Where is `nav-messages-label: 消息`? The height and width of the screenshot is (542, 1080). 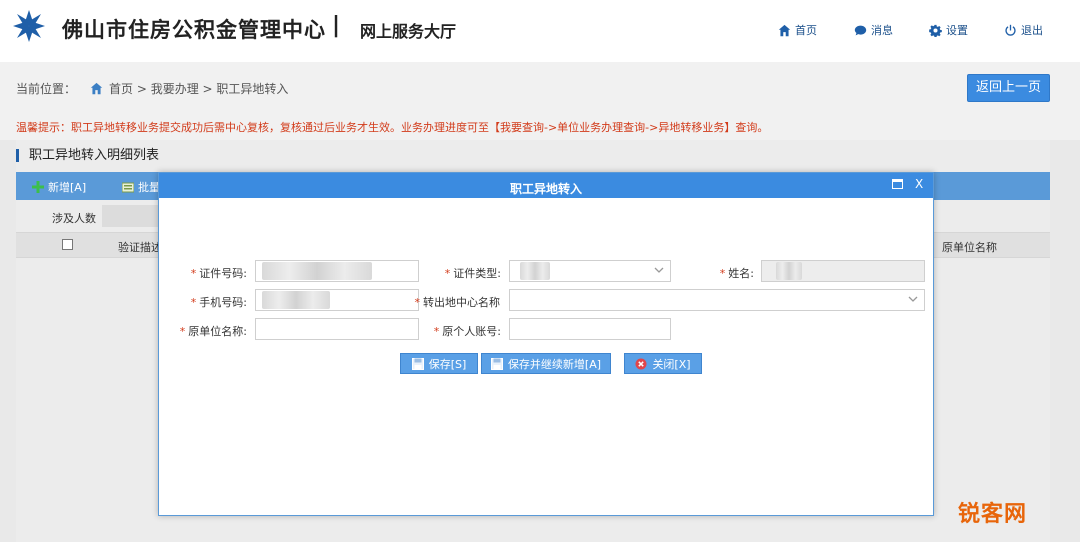
nav-messages-label: 消息 is located at coordinates (882, 30).